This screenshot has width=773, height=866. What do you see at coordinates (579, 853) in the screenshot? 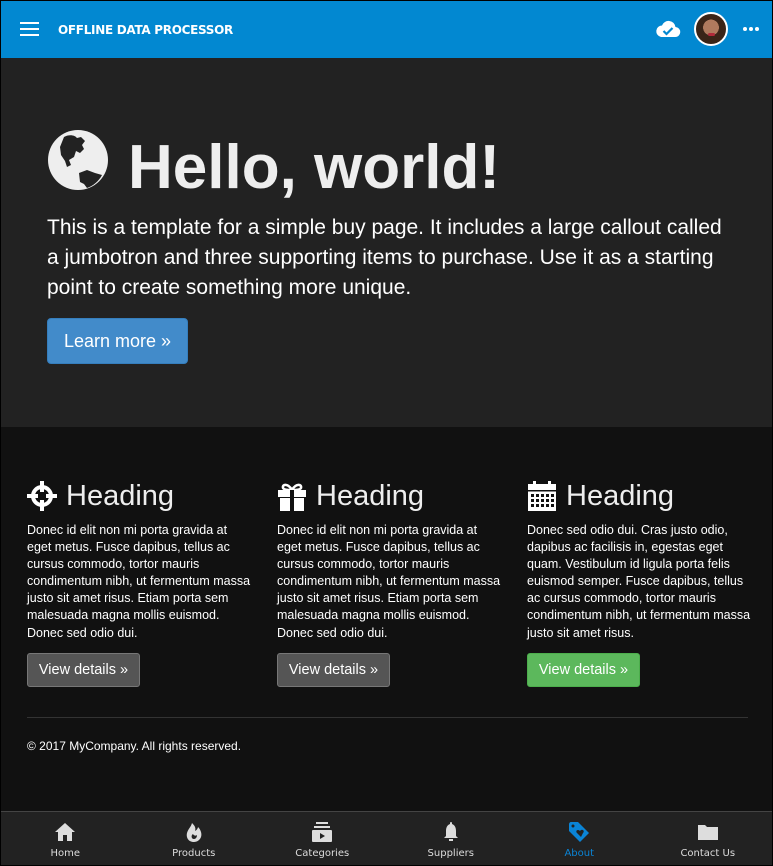
I see `nav-label: About` at bounding box center [579, 853].